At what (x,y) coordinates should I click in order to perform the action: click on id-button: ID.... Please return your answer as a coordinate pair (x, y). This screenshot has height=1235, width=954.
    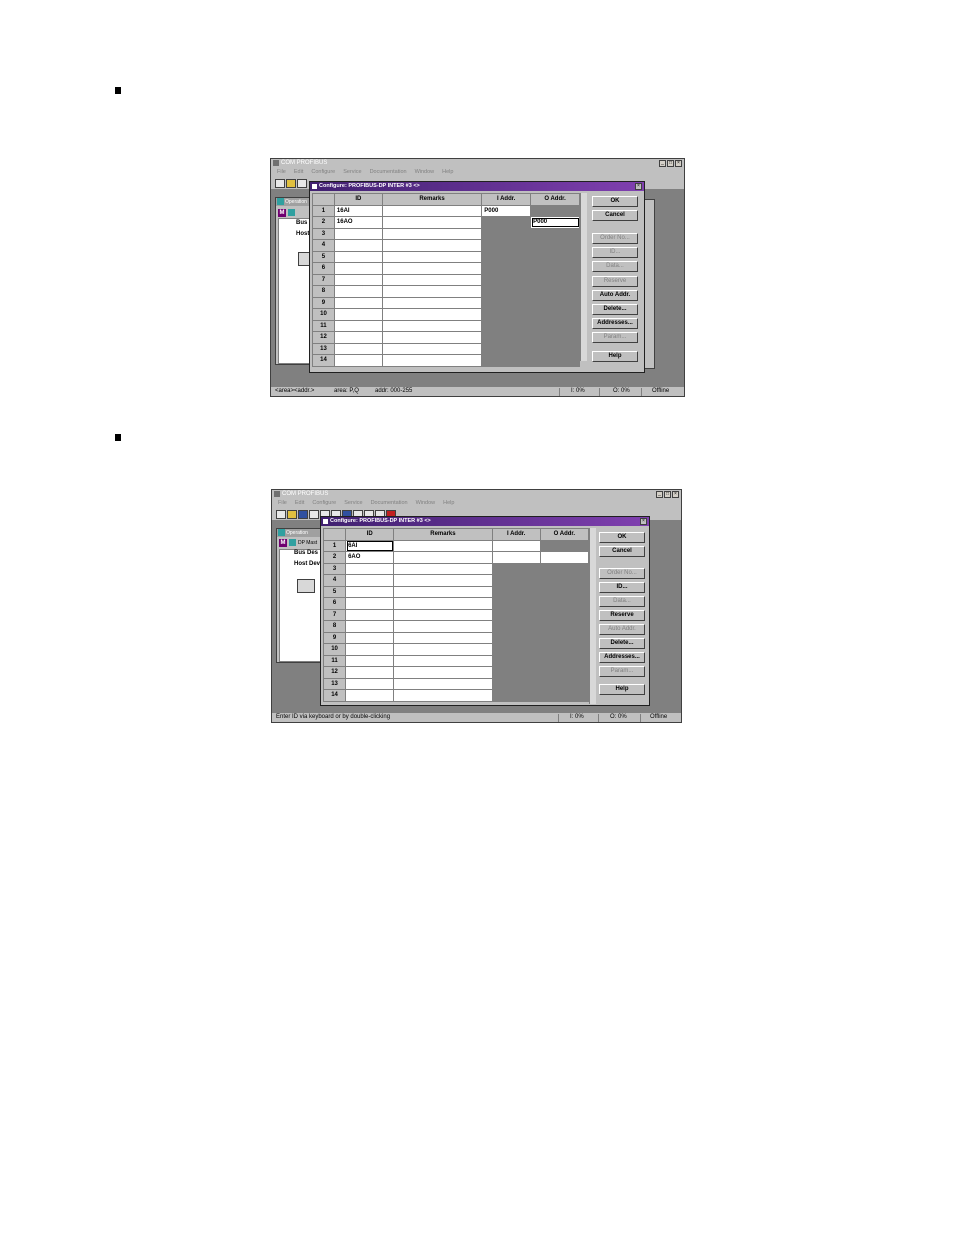
    Looking at the image, I should click on (615, 252).